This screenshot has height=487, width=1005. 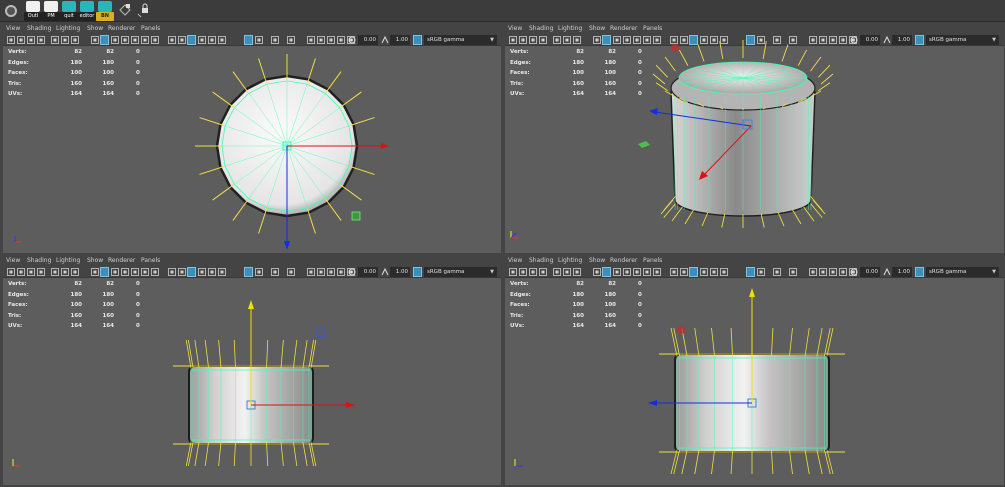 What do you see at coordinates (105, 16) in the screenshot?
I see `shelf-item-label: BN` at bounding box center [105, 16].